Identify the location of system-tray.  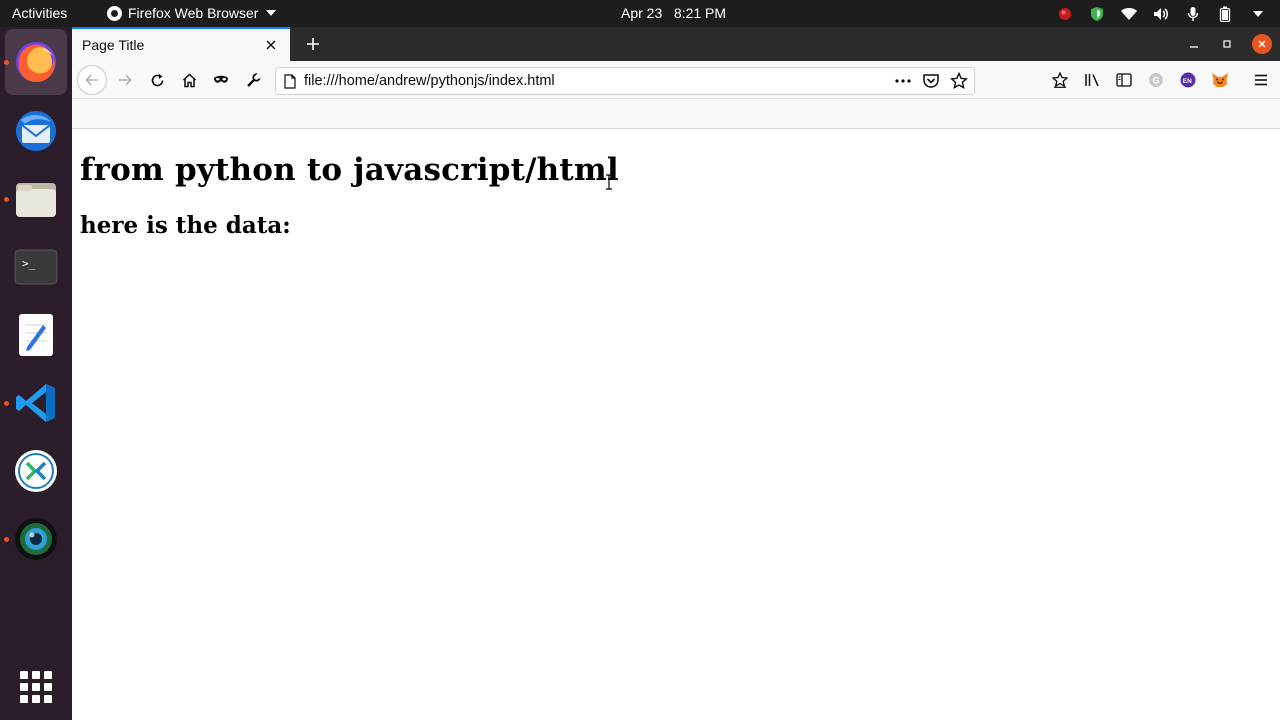
(1161, 13).